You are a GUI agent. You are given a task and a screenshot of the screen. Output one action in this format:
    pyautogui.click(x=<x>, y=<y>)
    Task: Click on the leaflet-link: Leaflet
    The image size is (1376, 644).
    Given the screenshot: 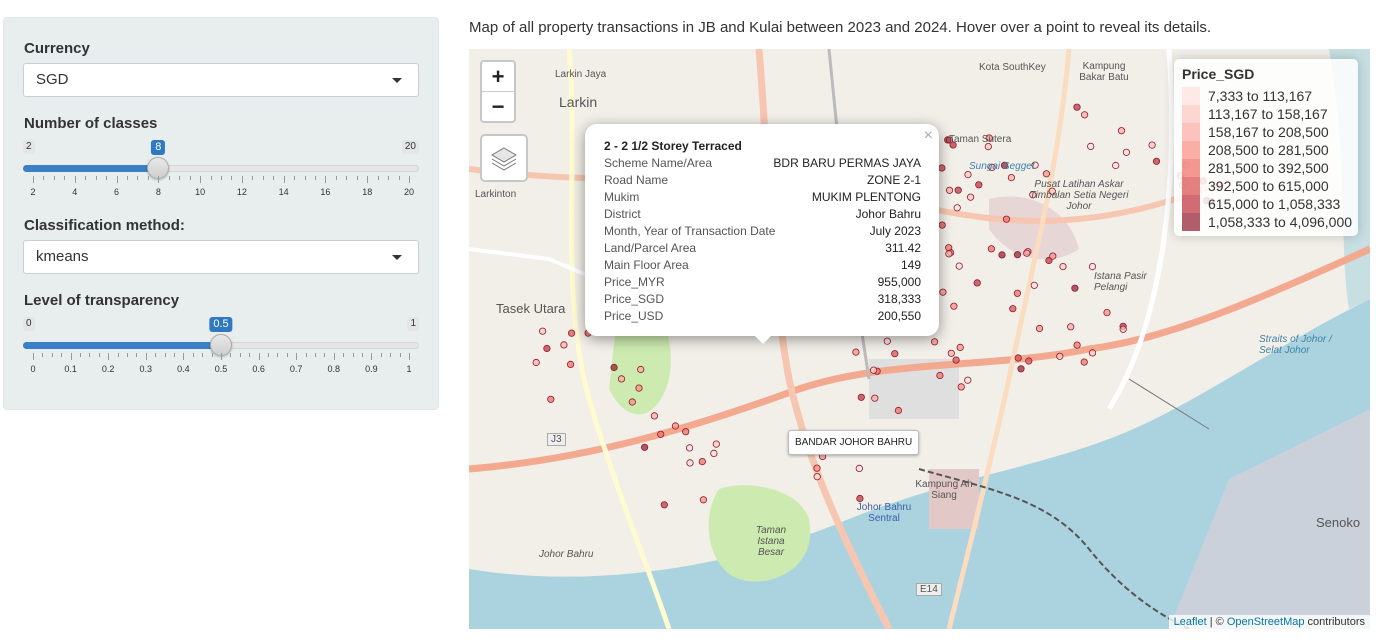 What is the action you would take?
    pyautogui.click(x=1190, y=622)
    